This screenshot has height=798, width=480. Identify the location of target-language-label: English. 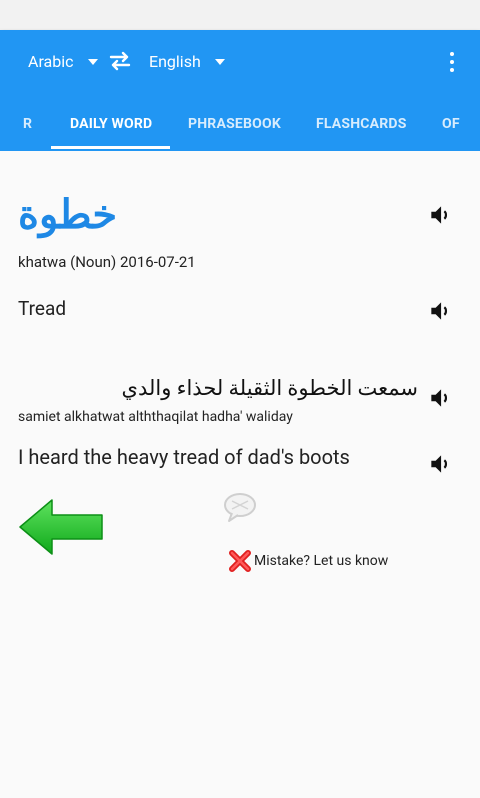
(175, 61).